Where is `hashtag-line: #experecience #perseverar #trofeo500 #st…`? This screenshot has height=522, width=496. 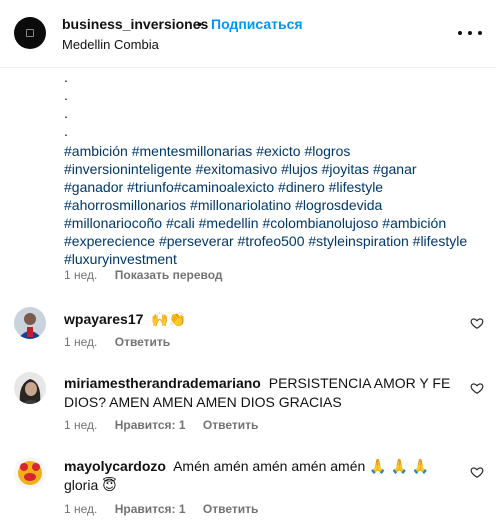 hashtag-line: #experecience #perseverar #trofeo500 #st… is located at coordinates (274, 241).